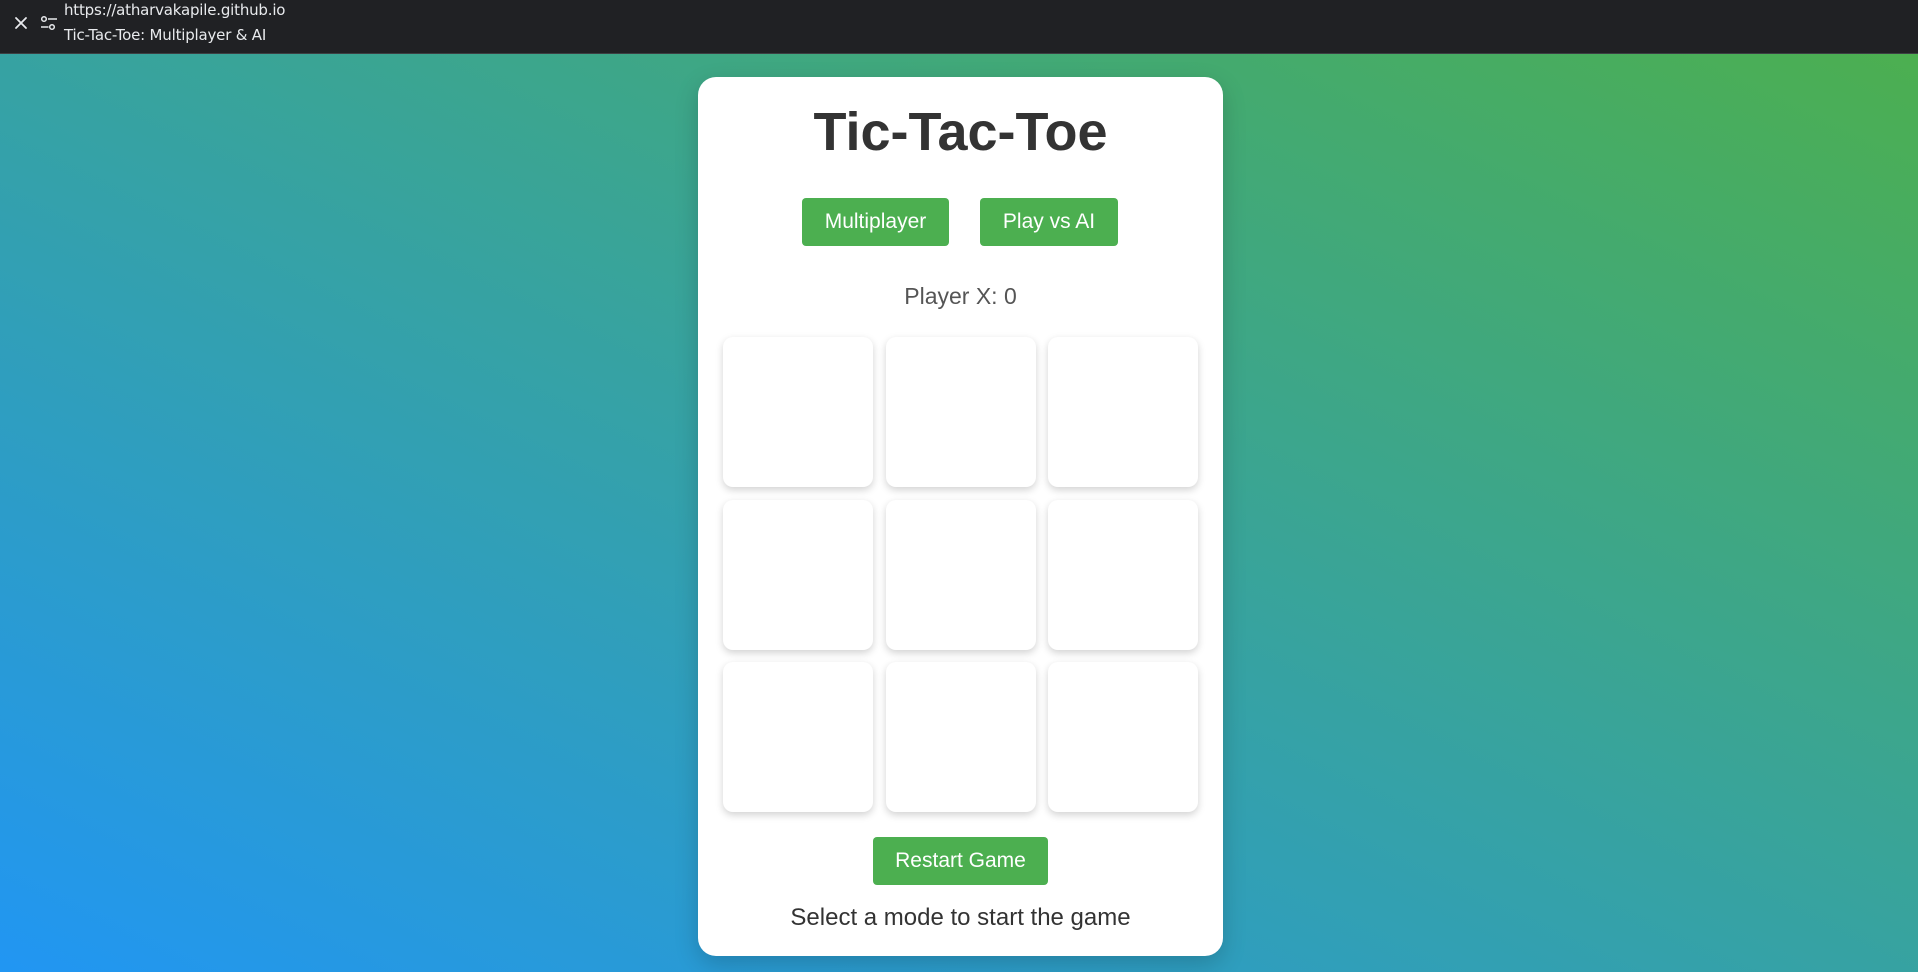  Describe the element at coordinates (960, 917) in the screenshot. I see `status-message: Select a mode to start the game` at that location.